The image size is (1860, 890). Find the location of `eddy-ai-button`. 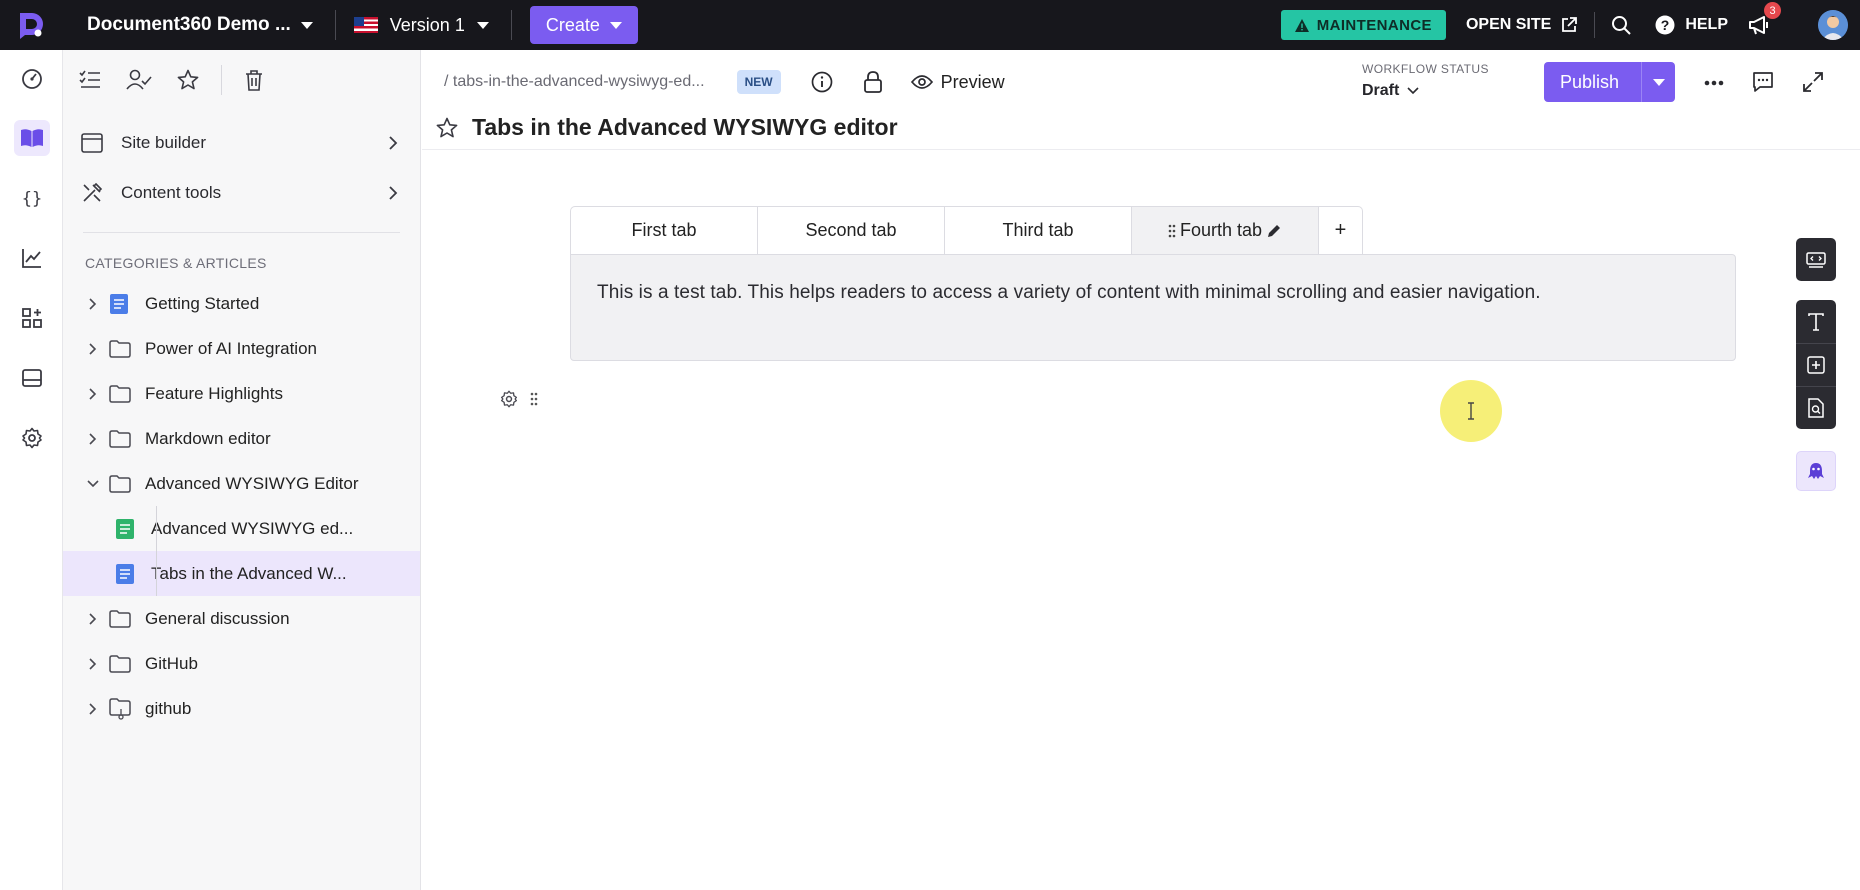

eddy-ai-button is located at coordinates (1816, 471).